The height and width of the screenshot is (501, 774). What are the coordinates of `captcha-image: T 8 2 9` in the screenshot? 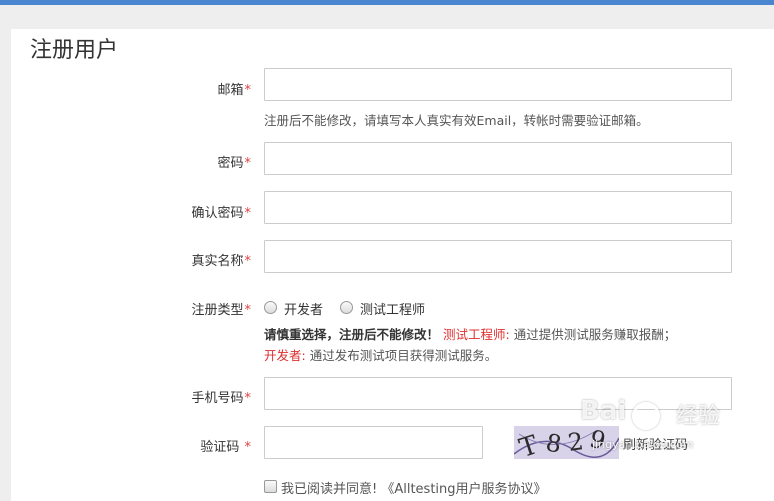 It's located at (566, 442).